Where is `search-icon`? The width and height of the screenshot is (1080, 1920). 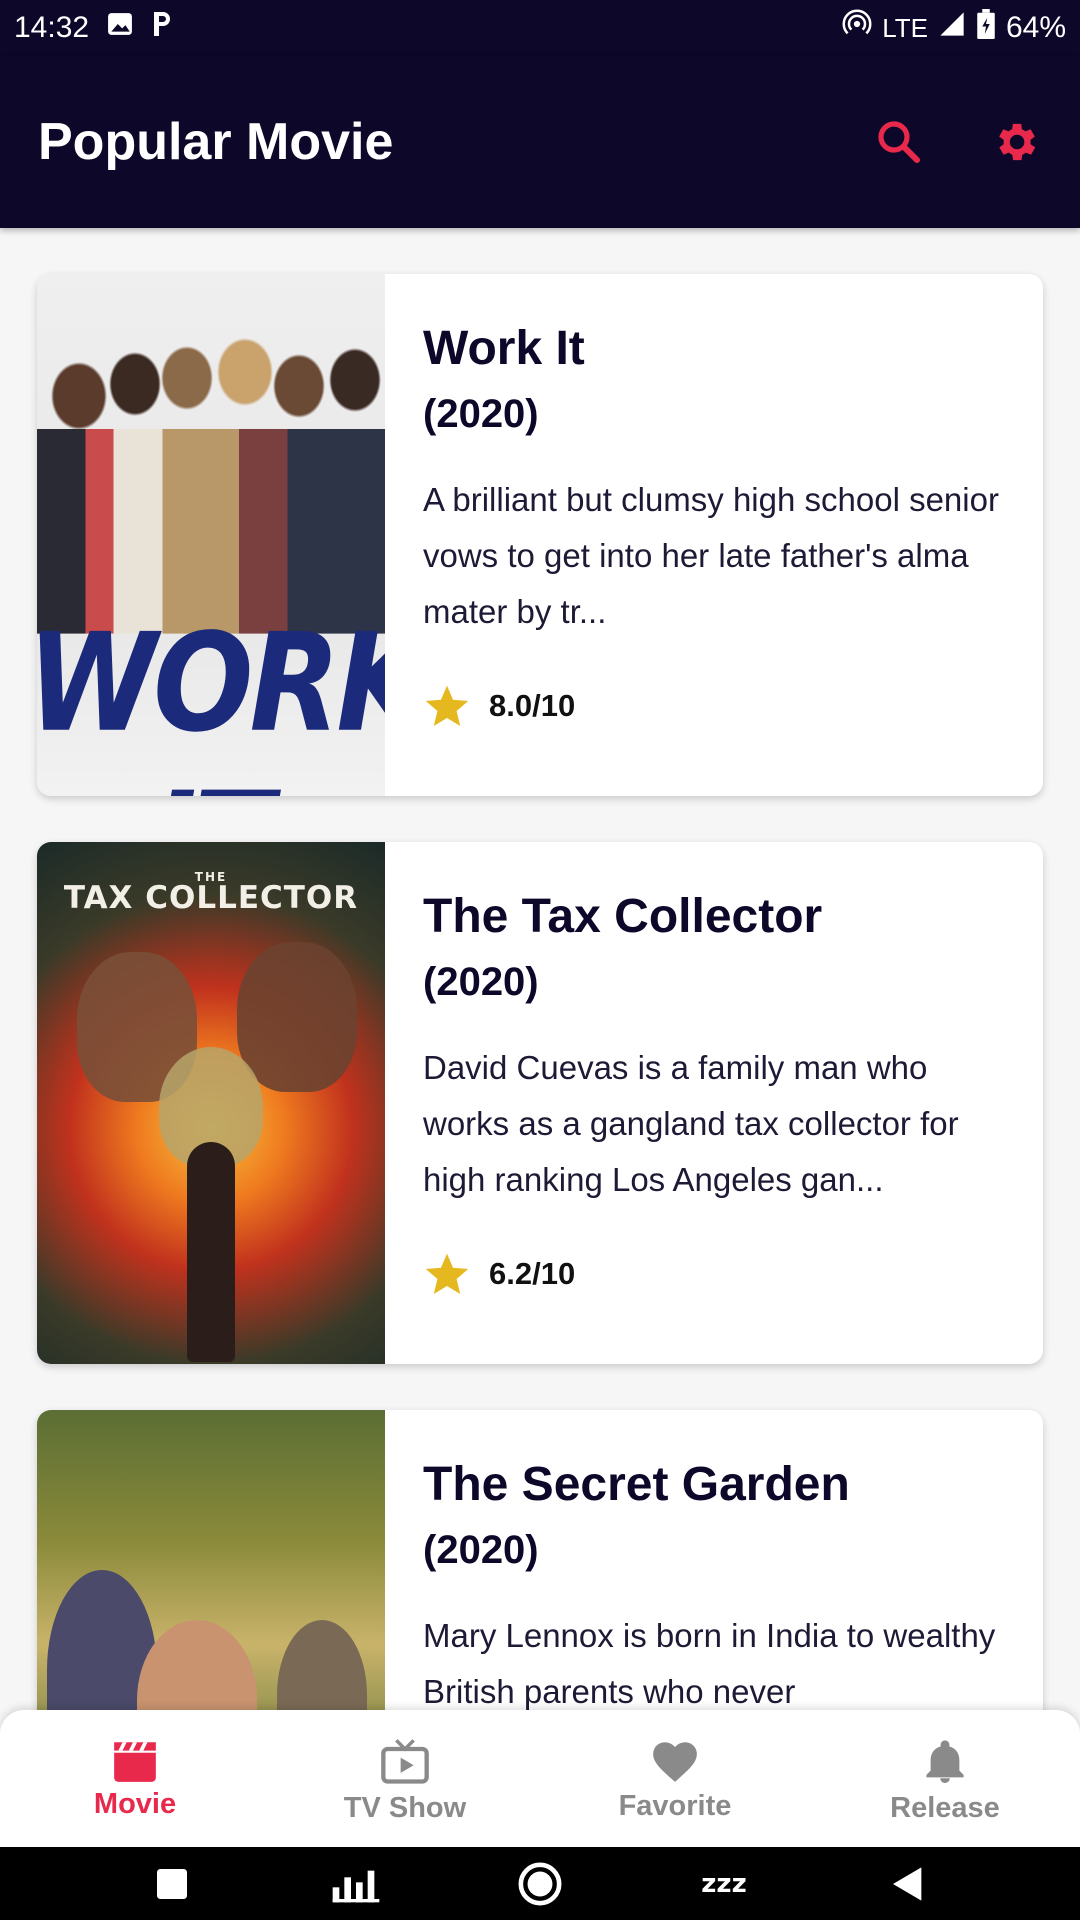
search-icon is located at coordinates (899, 142).